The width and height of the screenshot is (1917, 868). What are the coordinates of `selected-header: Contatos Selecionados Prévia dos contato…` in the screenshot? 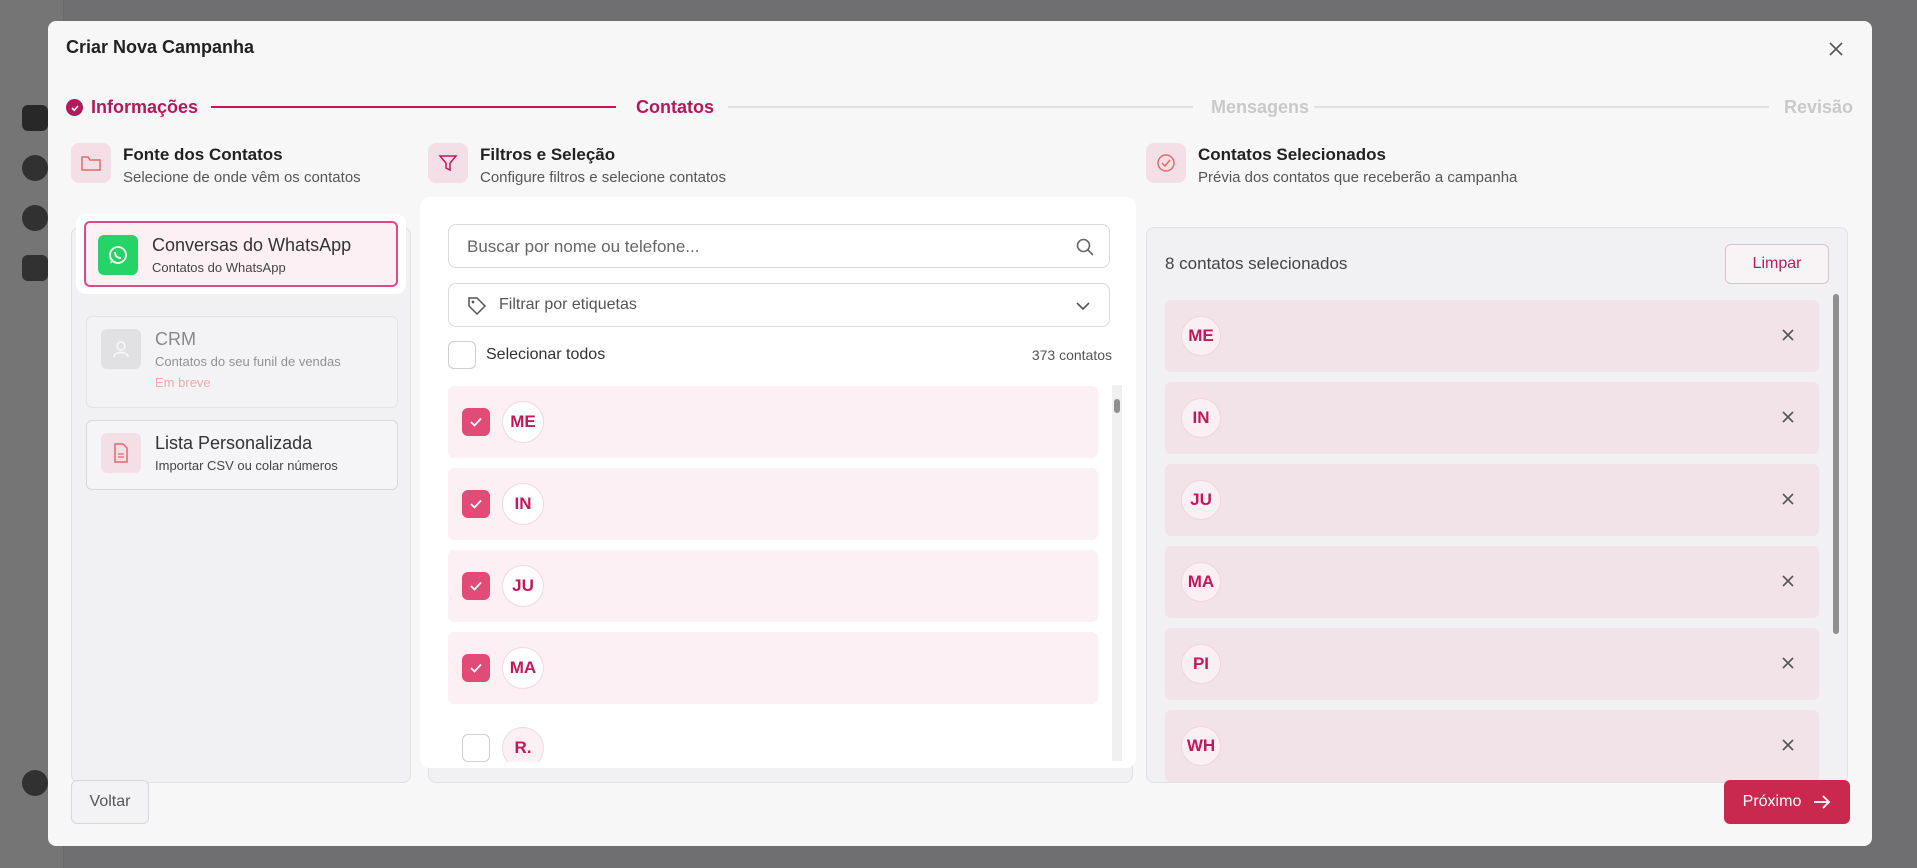 It's located at (1331, 164).